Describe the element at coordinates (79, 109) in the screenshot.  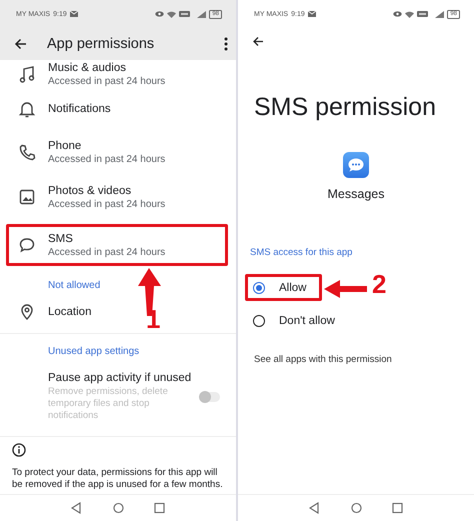
I see `permission-name: Notifications` at that location.